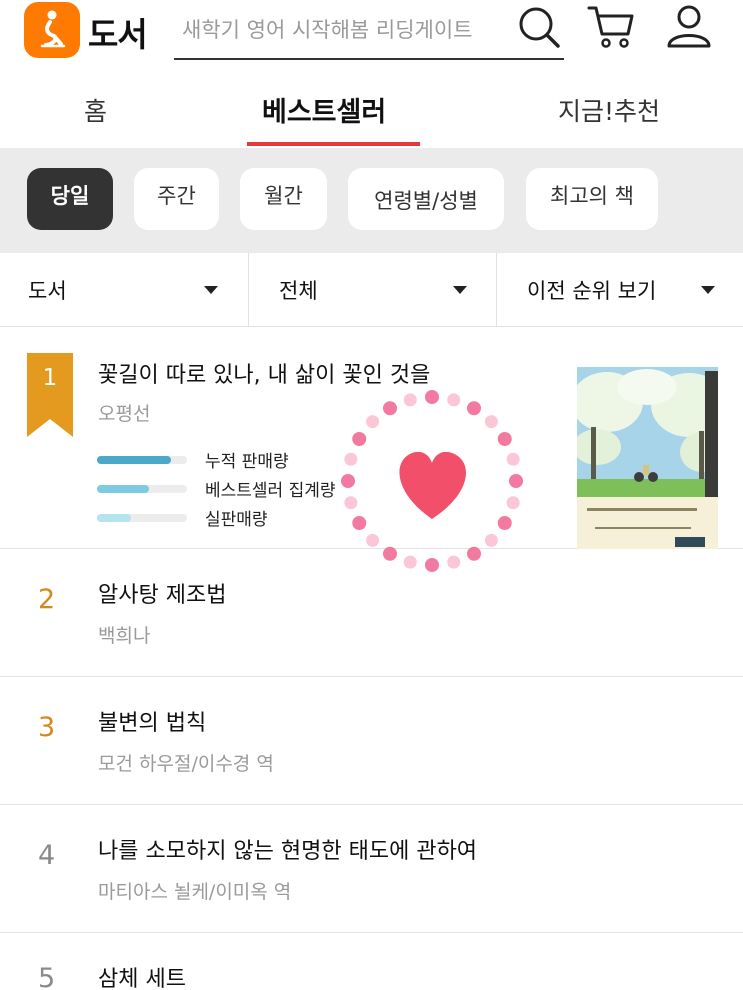  I want to click on tab-bestseller: 베스트셀러, so click(324, 109).